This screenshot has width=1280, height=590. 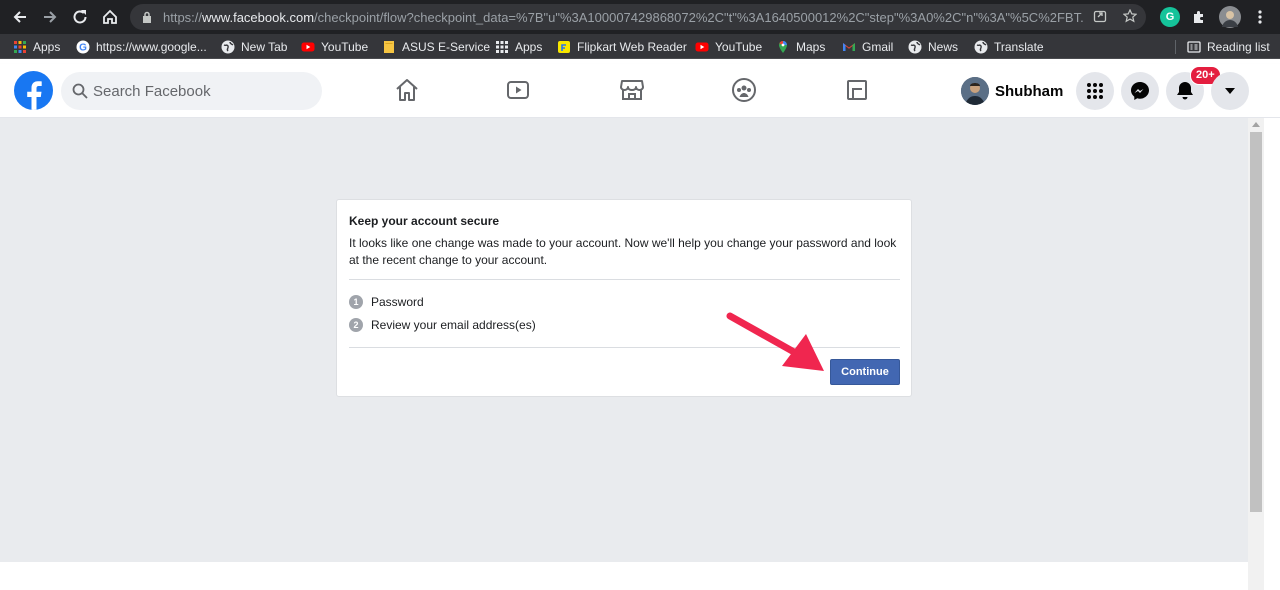 What do you see at coordinates (878, 46) in the screenshot?
I see `bookmark-label: Gmail` at bounding box center [878, 46].